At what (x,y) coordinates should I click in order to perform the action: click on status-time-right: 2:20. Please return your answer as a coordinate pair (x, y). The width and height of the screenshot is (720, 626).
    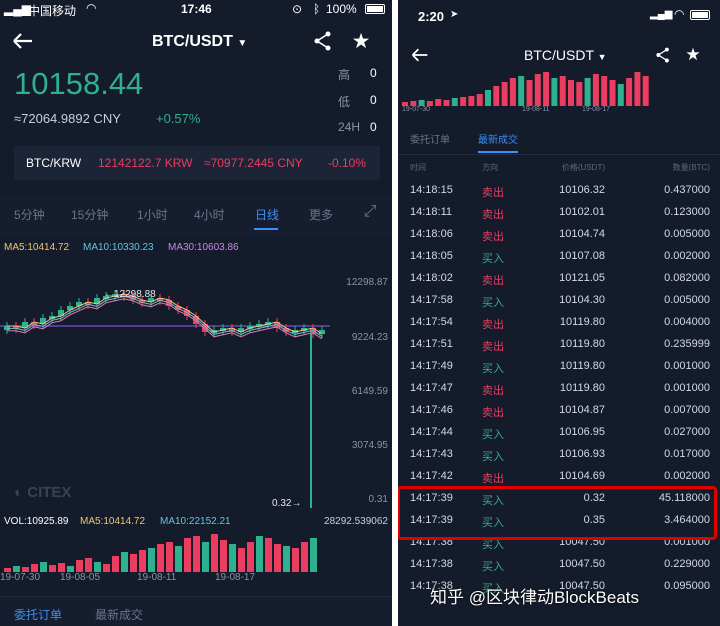
    Looking at the image, I should click on (431, 16).